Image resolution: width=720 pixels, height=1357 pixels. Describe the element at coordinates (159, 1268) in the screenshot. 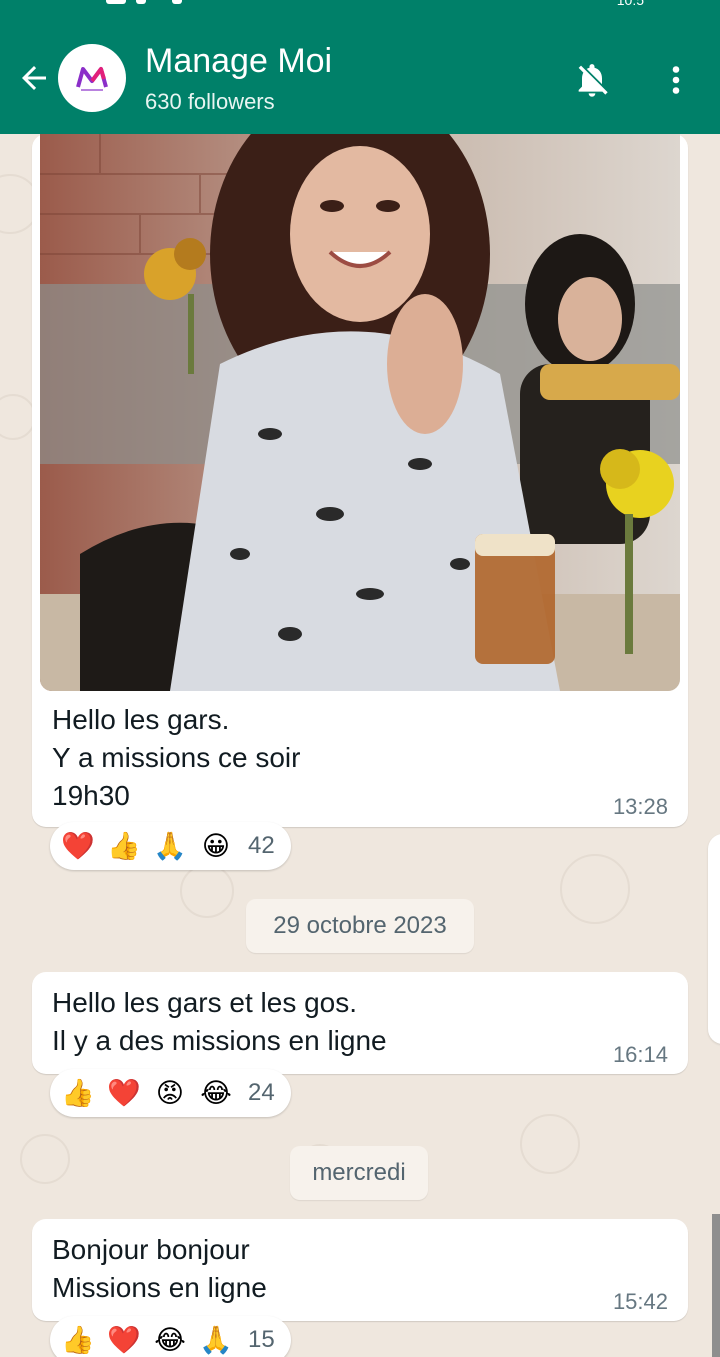

I see `message-text: Bonjour bonjour Missions en ligne` at that location.